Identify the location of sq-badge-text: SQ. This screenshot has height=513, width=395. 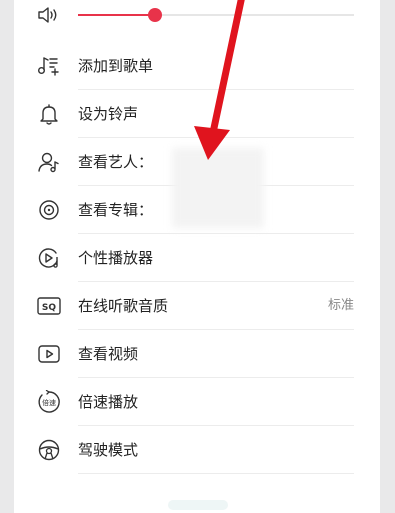
(49, 308).